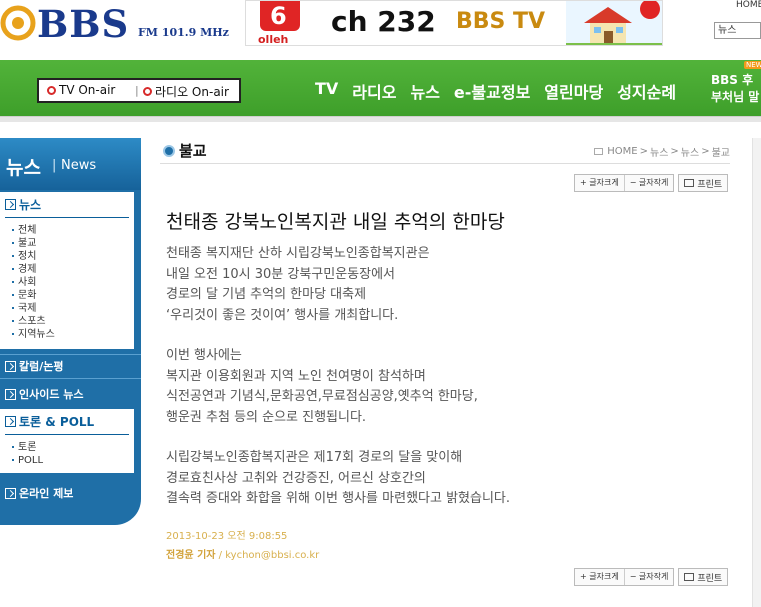 The width and height of the screenshot is (761, 607). What do you see at coordinates (736, 89) in the screenshot?
I see `nav-extra-link: BBS 후 부처님 말` at bounding box center [736, 89].